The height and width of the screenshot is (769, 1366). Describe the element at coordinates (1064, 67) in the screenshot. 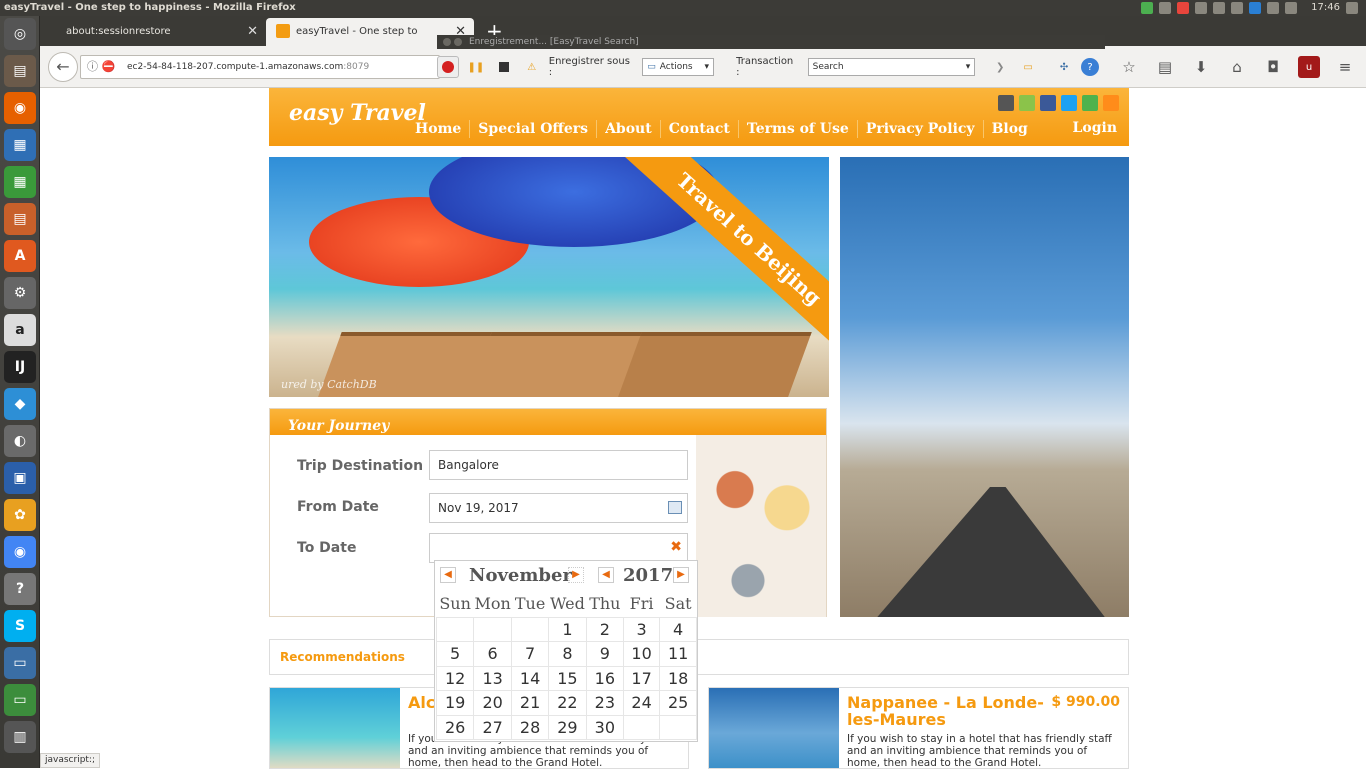

I see `expand-icon: ✣` at that location.